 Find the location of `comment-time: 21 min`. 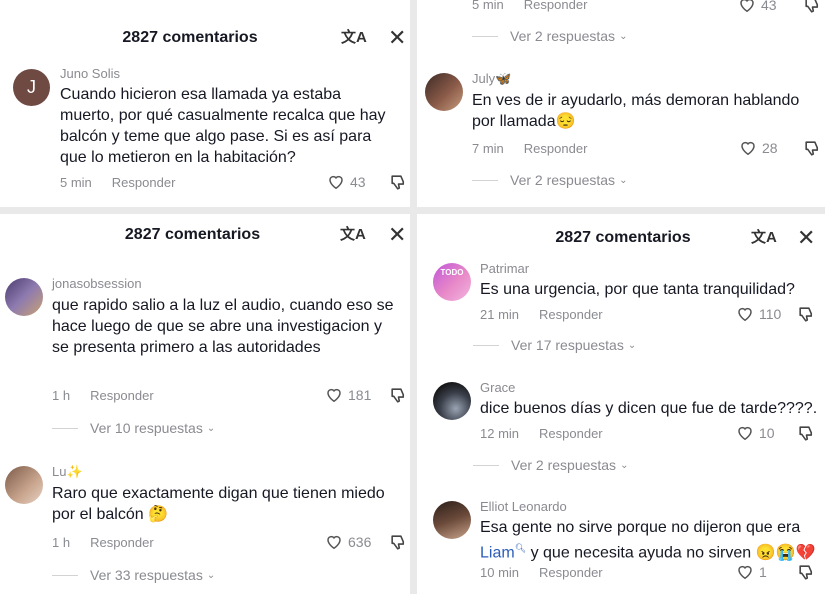

comment-time: 21 min is located at coordinates (500, 314).